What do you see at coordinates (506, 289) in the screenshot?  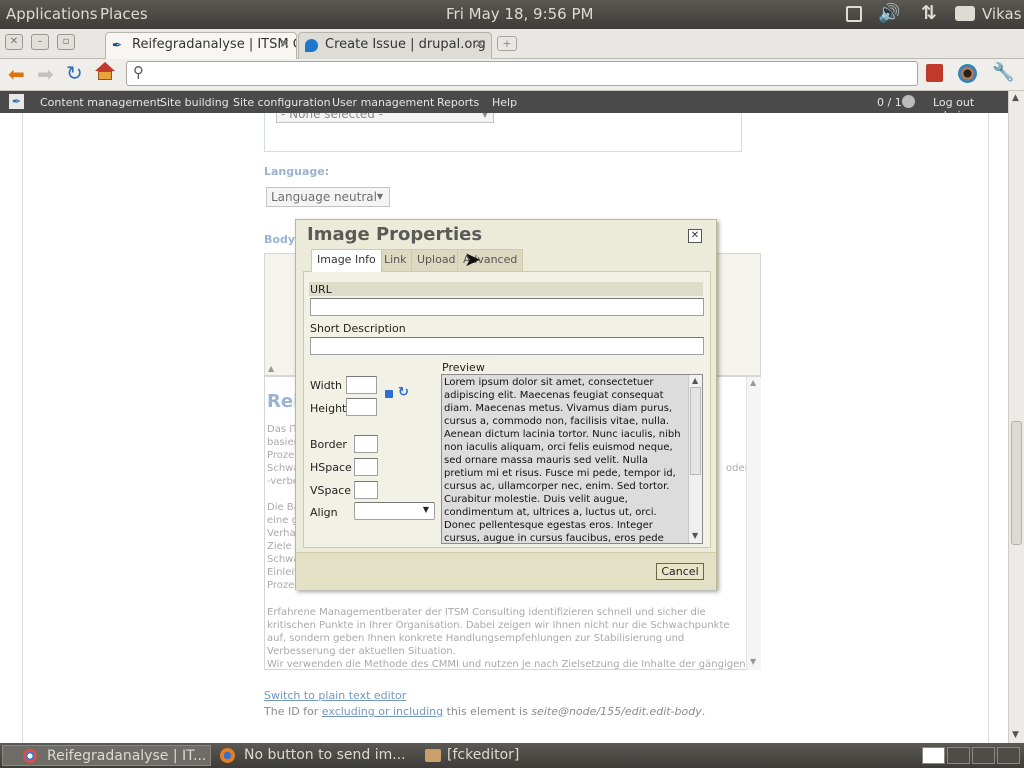 I see `url-label-bar` at bounding box center [506, 289].